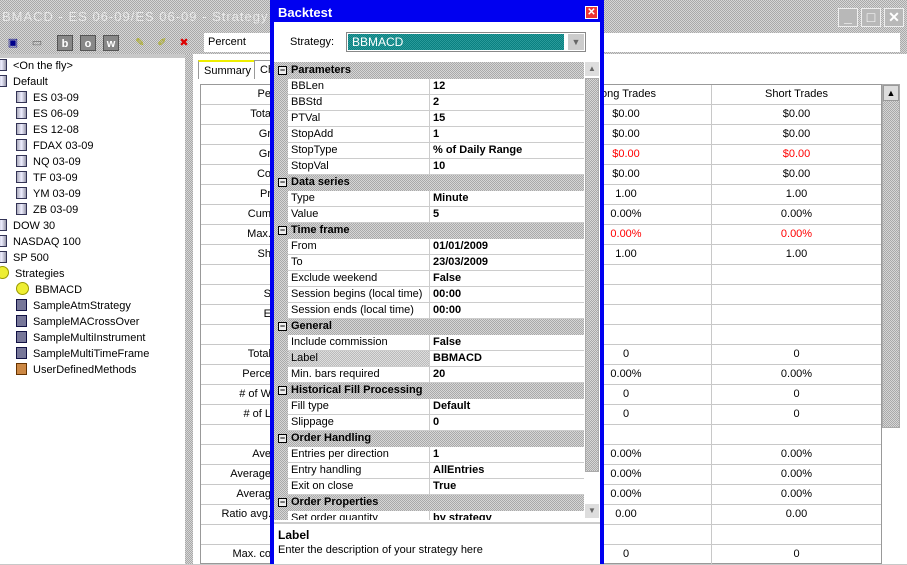 The height and width of the screenshot is (565, 907). Describe the element at coordinates (429, 327) in the screenshot. I see `grid-category: − General` at that location.